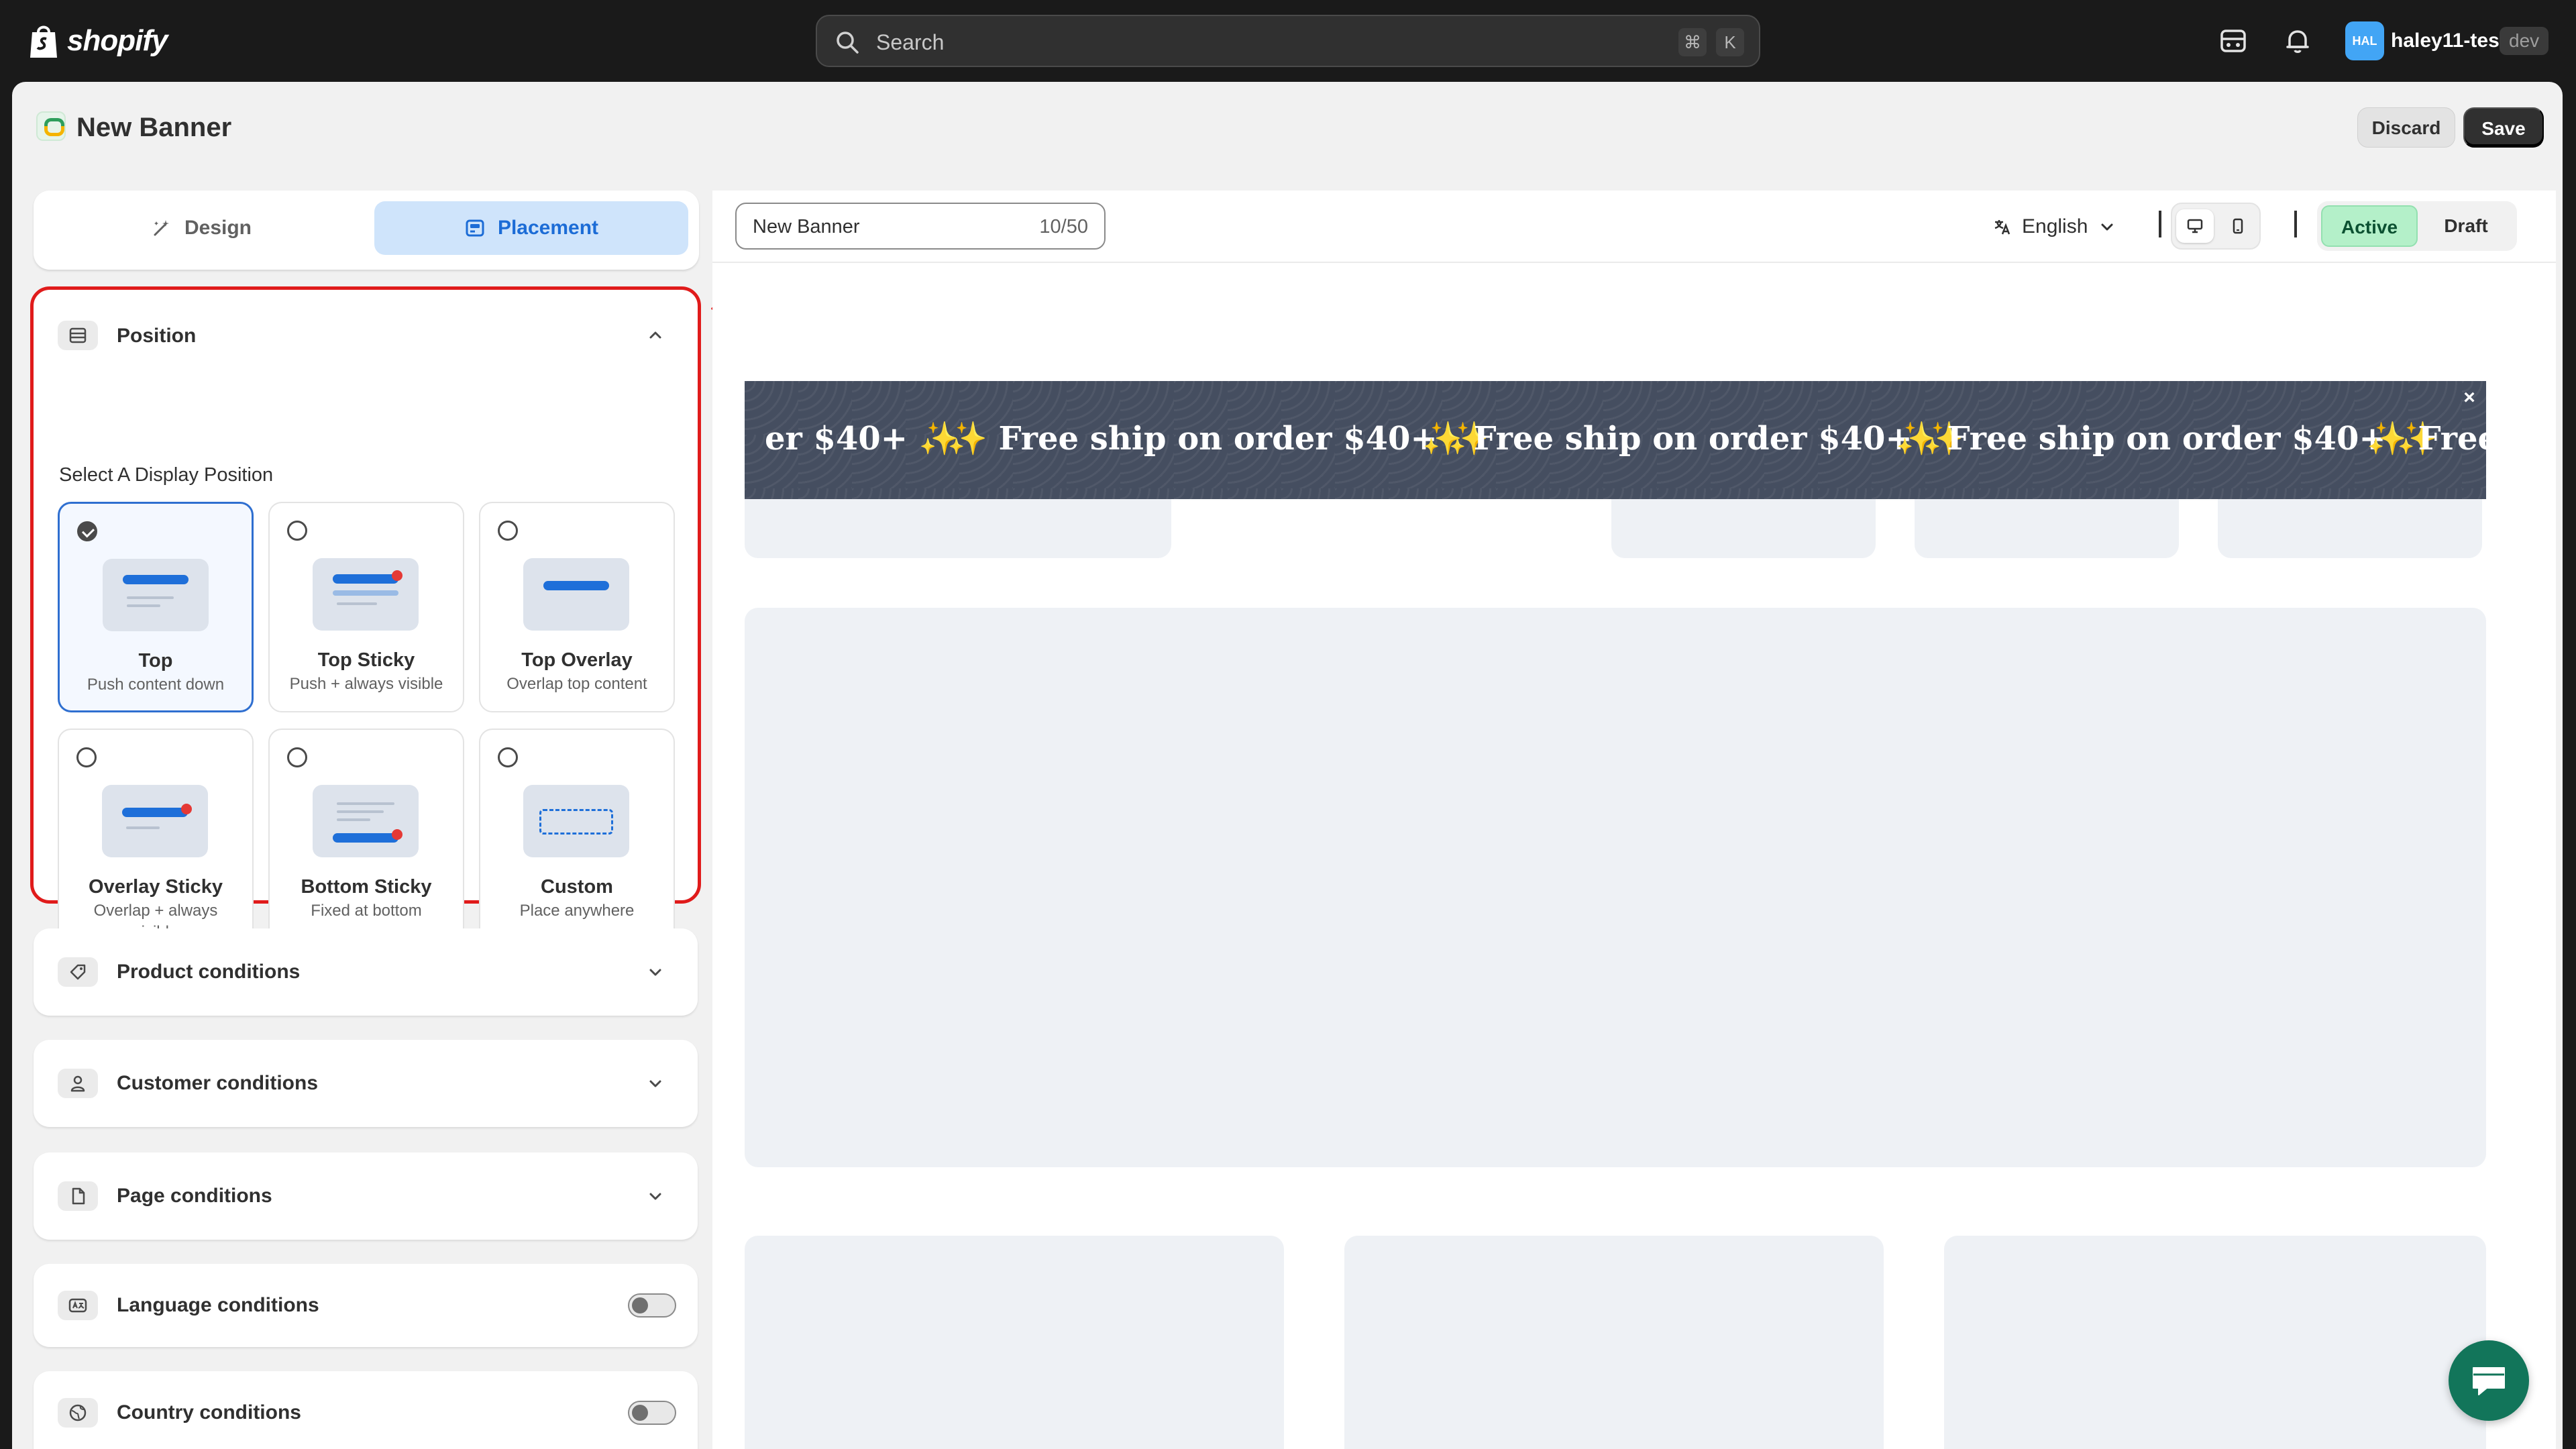 The image size is (2576, 1449). I want to click on position-option-top-sticky: Top Sticky Push + always visible, so click(366, 607).